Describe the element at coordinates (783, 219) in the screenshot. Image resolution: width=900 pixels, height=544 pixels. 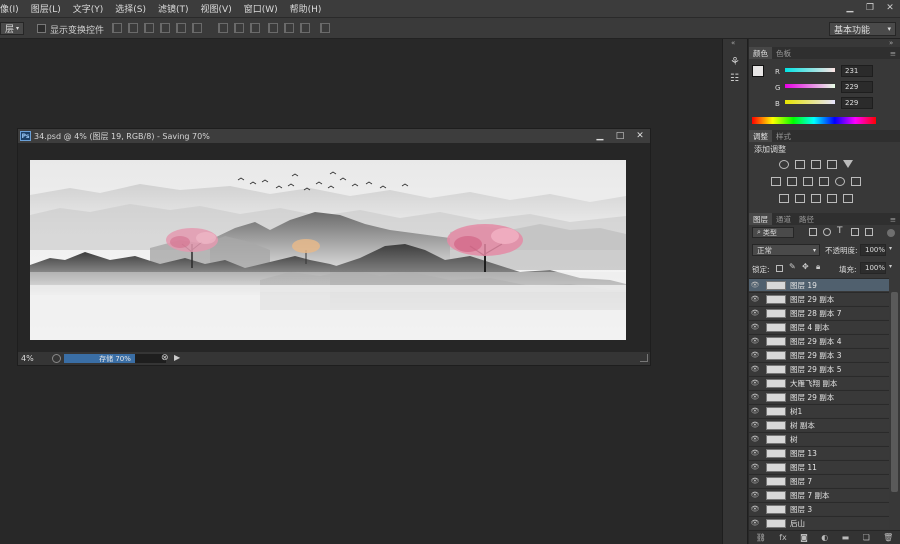
I see `tab-channels: 通道` at that location.